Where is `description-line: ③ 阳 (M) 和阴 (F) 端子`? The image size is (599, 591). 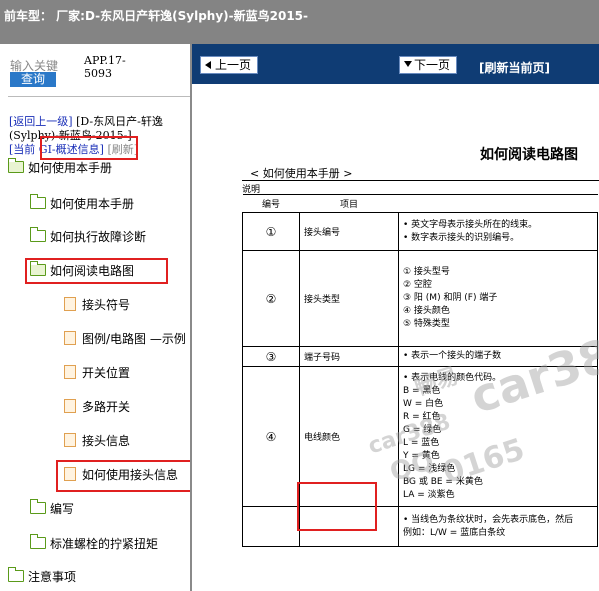
description-line: ③ 阳 (M) 和阴 (F) 端子 is located at coordinates (450, 298).